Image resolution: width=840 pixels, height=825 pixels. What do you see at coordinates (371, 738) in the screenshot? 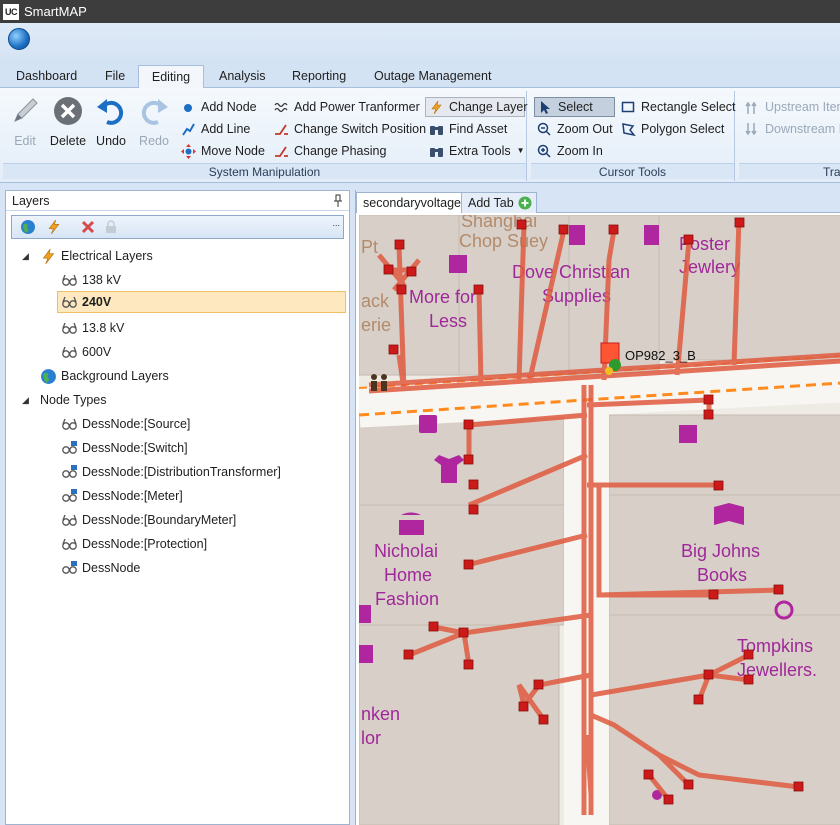
I see `place-label: lor` at bounding box center [371, 738].